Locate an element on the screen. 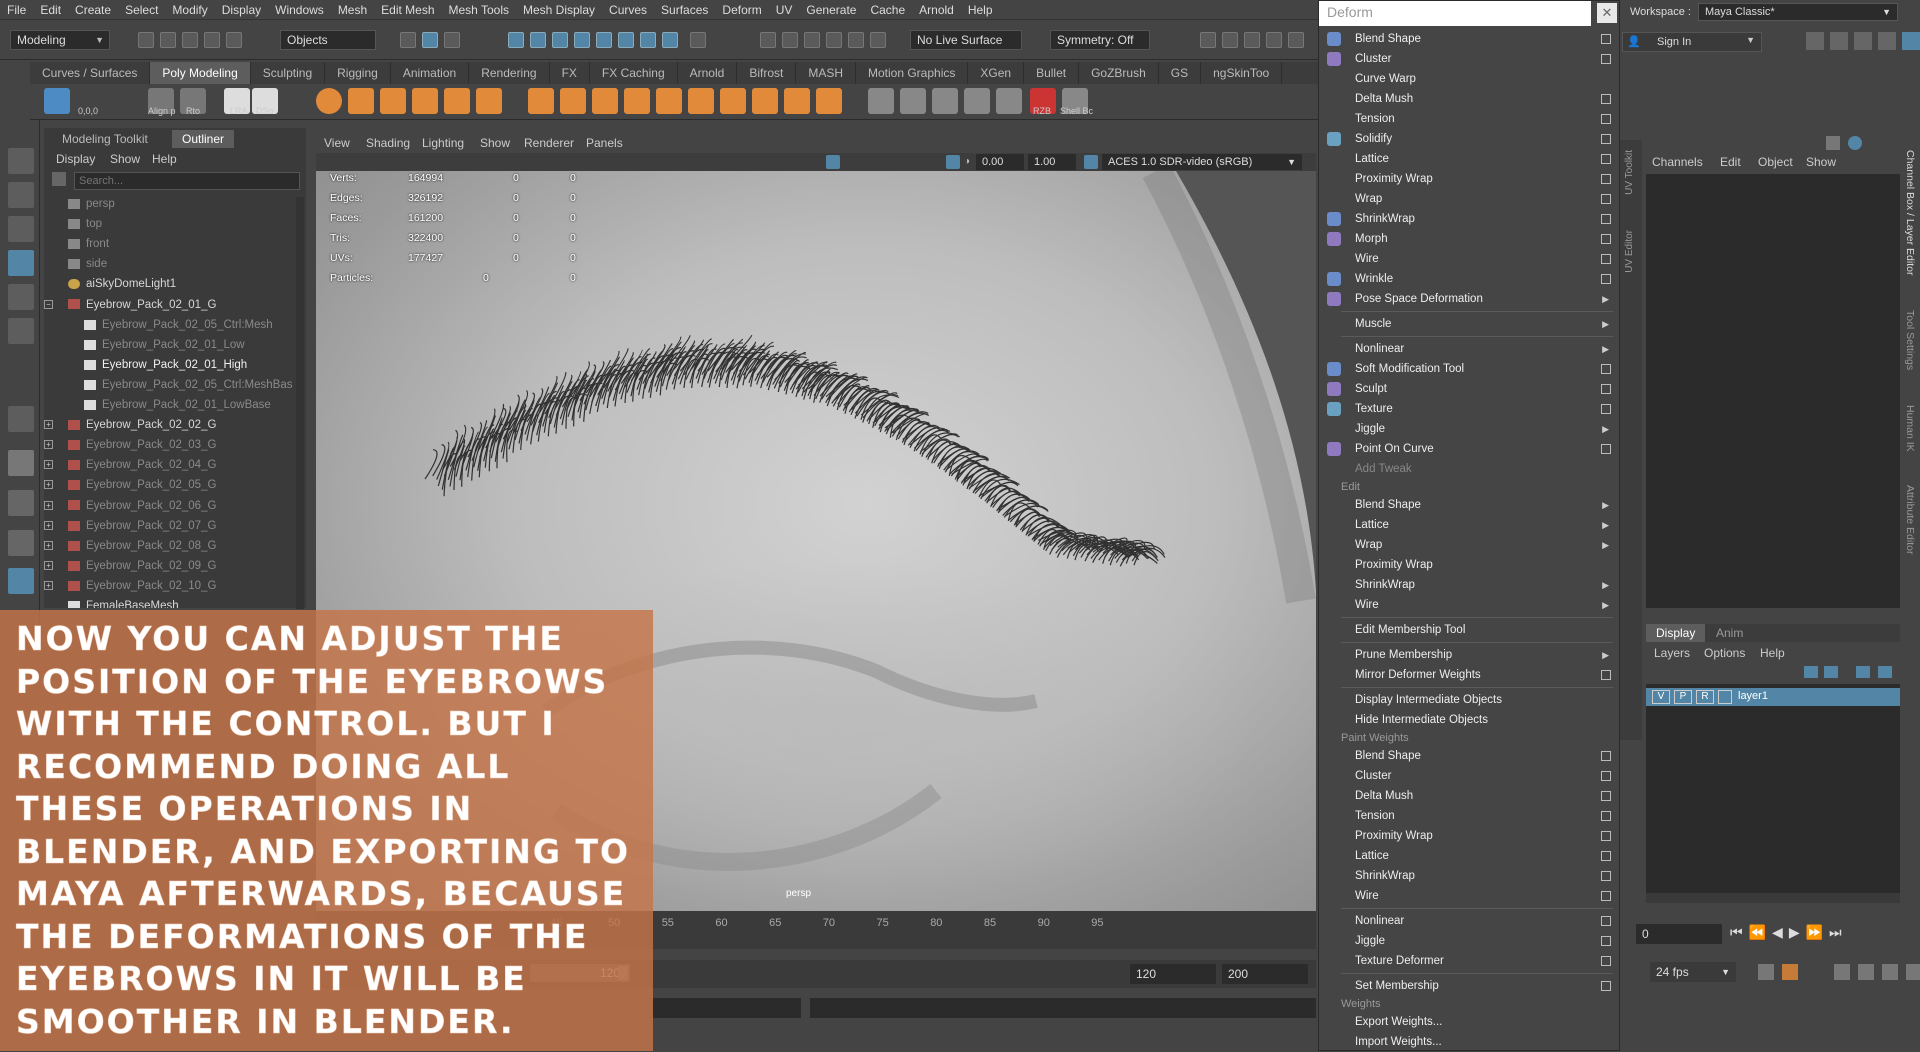 This screenshot has width=1920, height=1052. new-layer-icon is located at coordinates (1863, 672).